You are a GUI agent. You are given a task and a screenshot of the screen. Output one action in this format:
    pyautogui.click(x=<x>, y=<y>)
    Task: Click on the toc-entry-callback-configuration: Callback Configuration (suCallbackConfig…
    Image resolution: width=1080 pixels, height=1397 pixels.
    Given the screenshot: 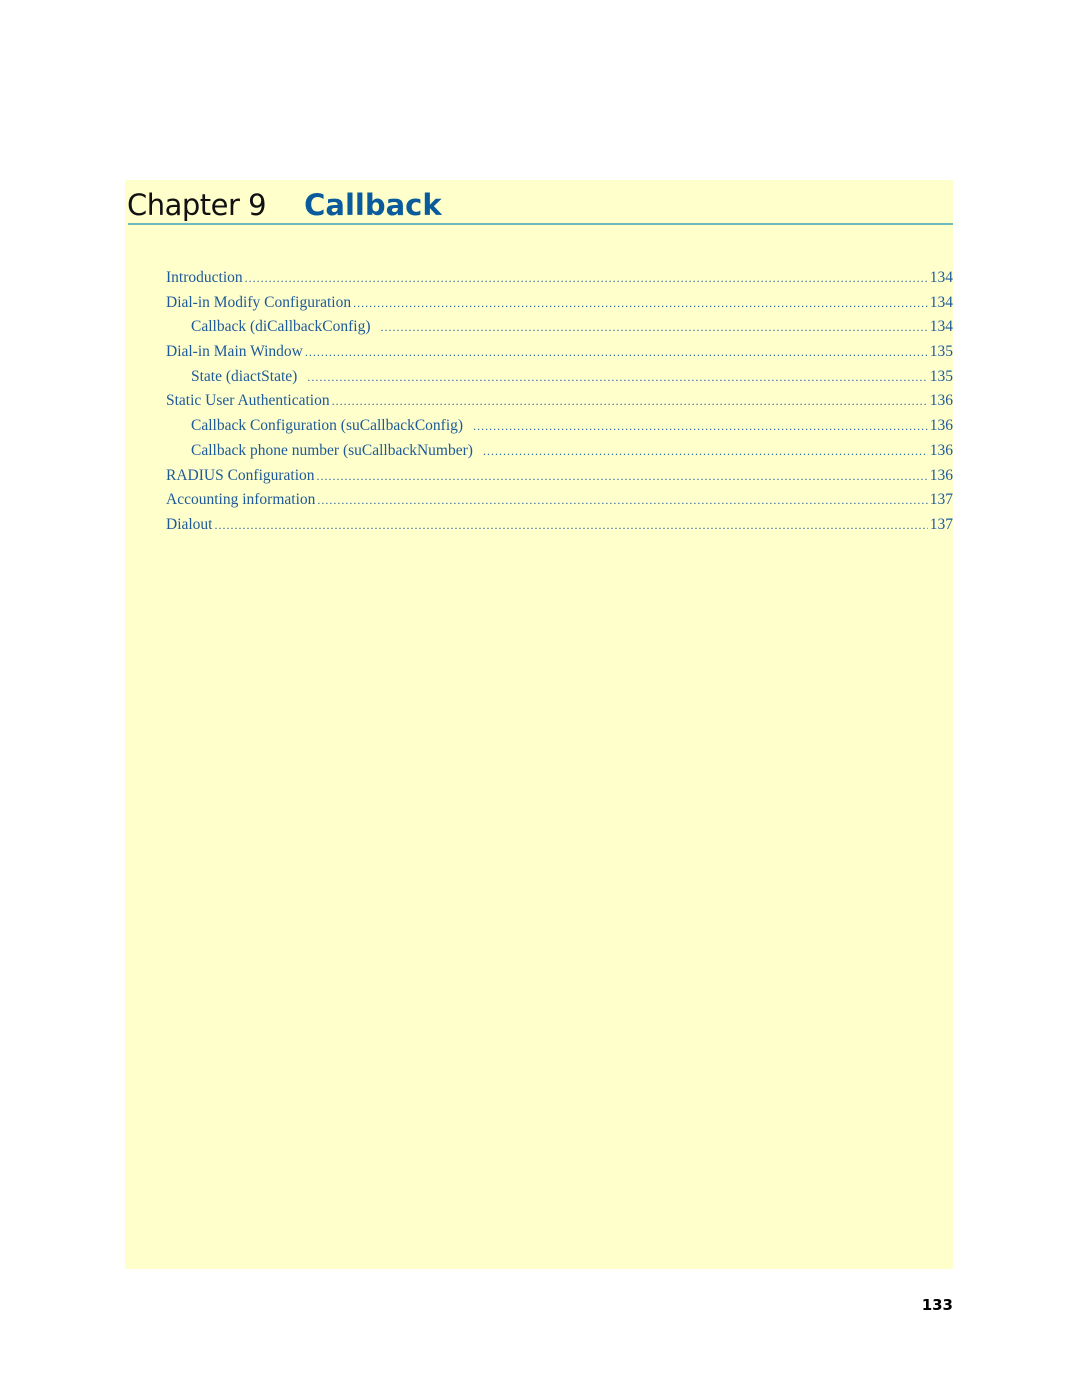 What is the action you would take?
    pyautogui.click(x=559, y=426)
    